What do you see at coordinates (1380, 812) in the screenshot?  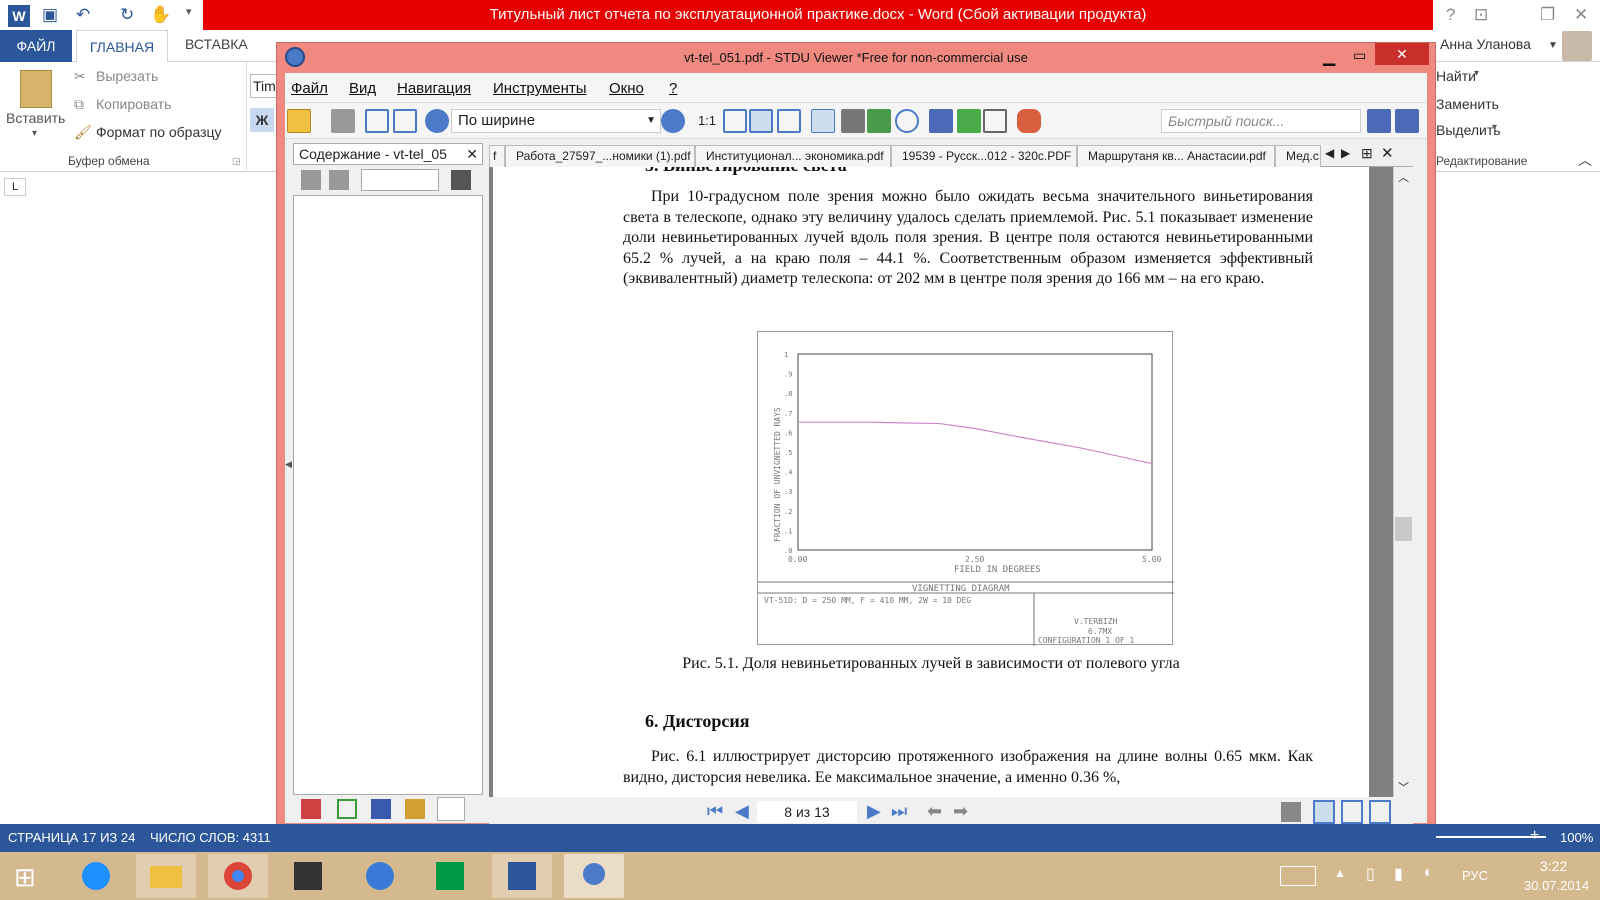 I see `grid-view-icon` at bounding box center [1380, 812].